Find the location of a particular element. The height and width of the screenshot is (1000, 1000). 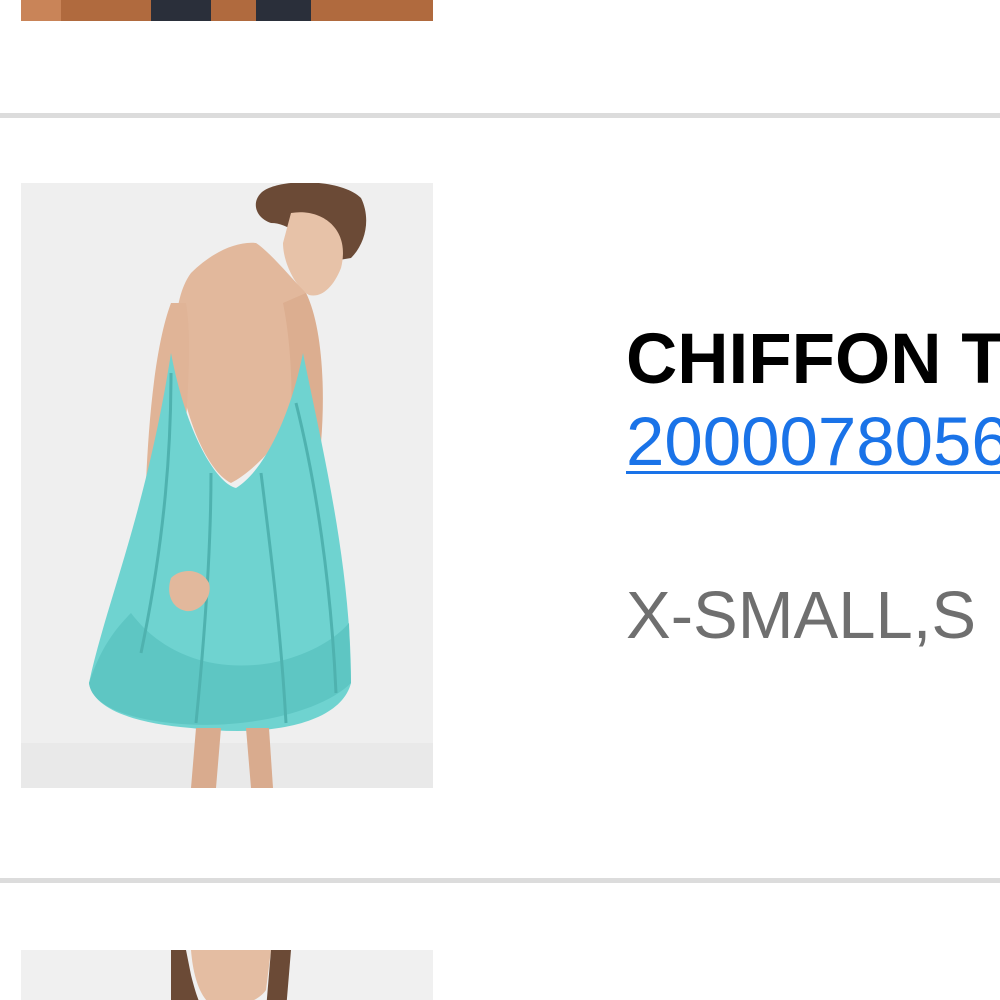

product-name: CHIFFON T is located at coordinates (813, 359).